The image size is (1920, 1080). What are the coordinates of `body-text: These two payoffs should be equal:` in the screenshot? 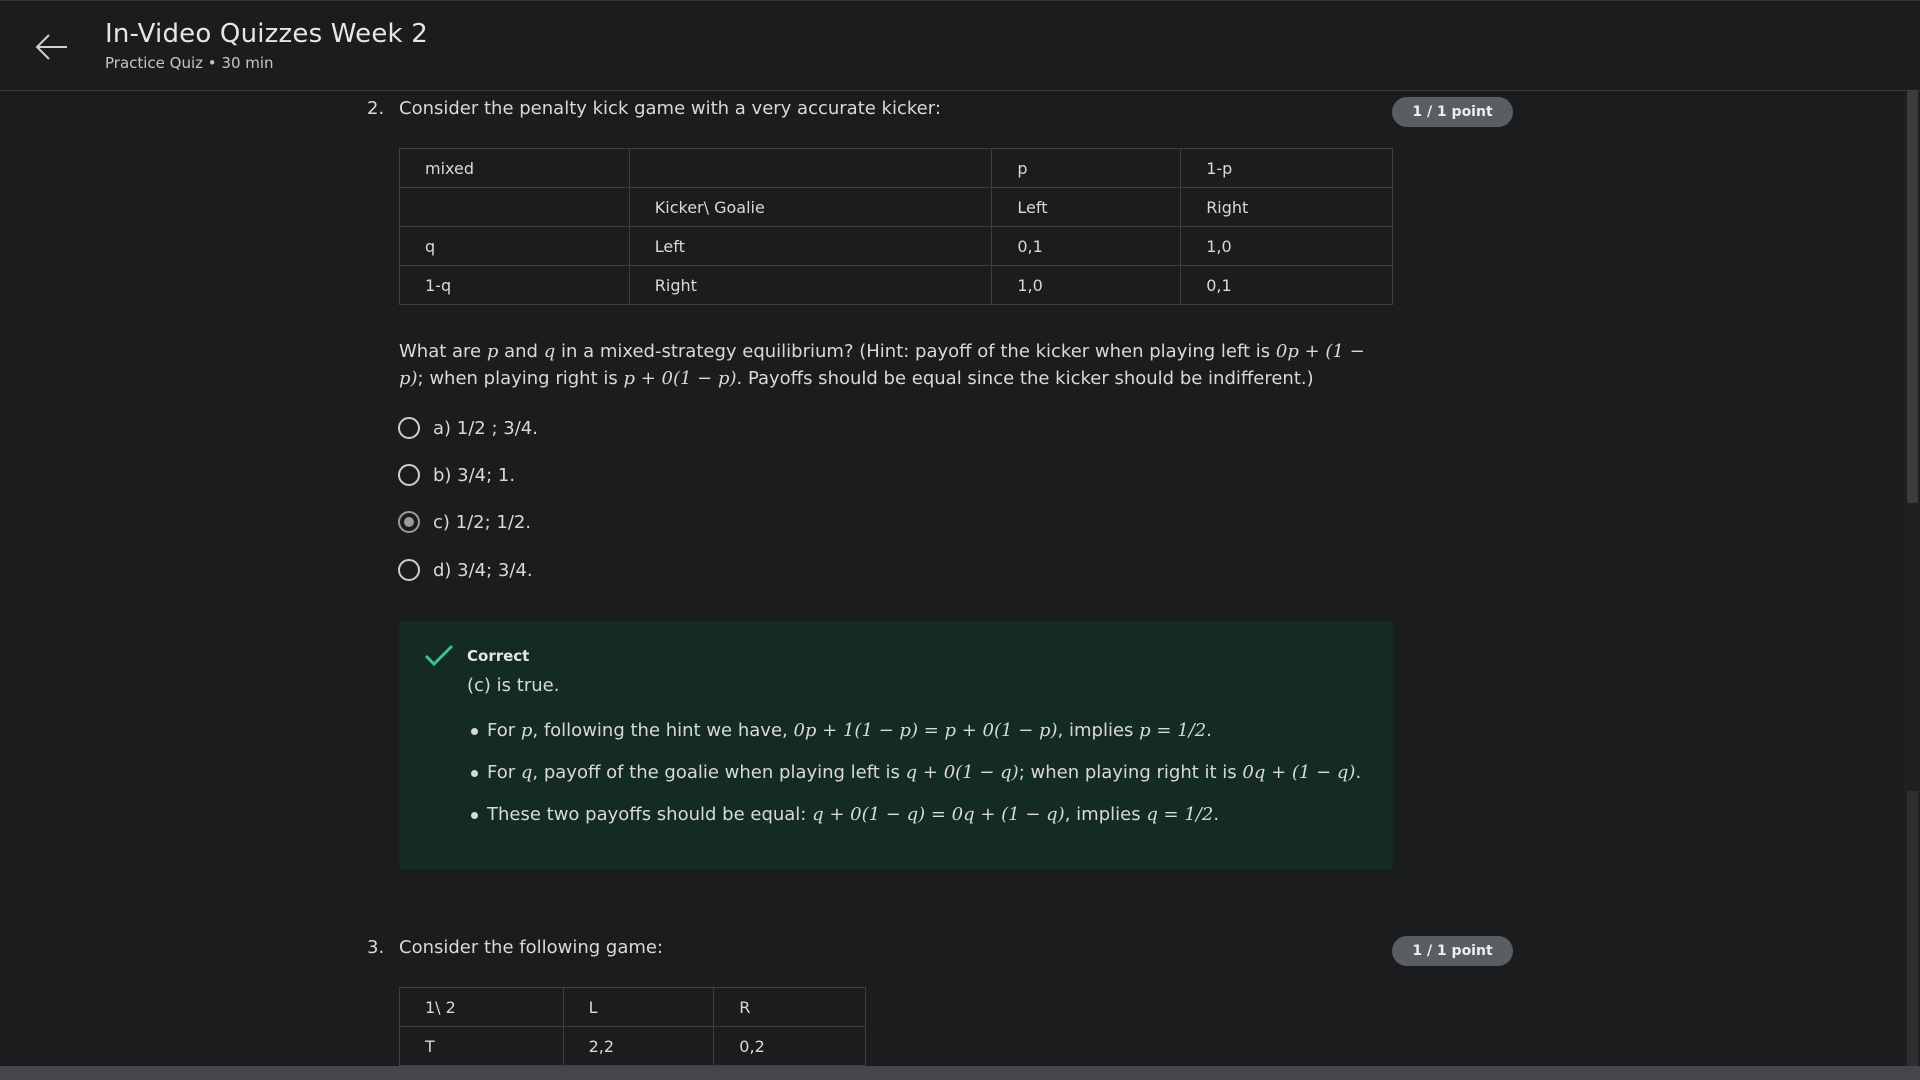 It's located at (650, 814).